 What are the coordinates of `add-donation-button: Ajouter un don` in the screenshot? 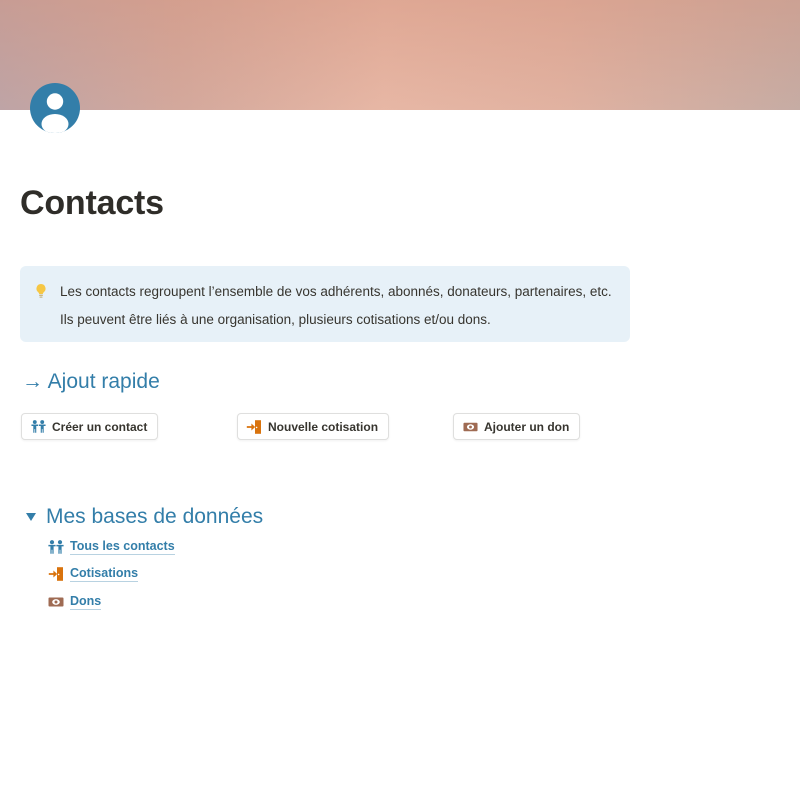 It's located at (517, 426).